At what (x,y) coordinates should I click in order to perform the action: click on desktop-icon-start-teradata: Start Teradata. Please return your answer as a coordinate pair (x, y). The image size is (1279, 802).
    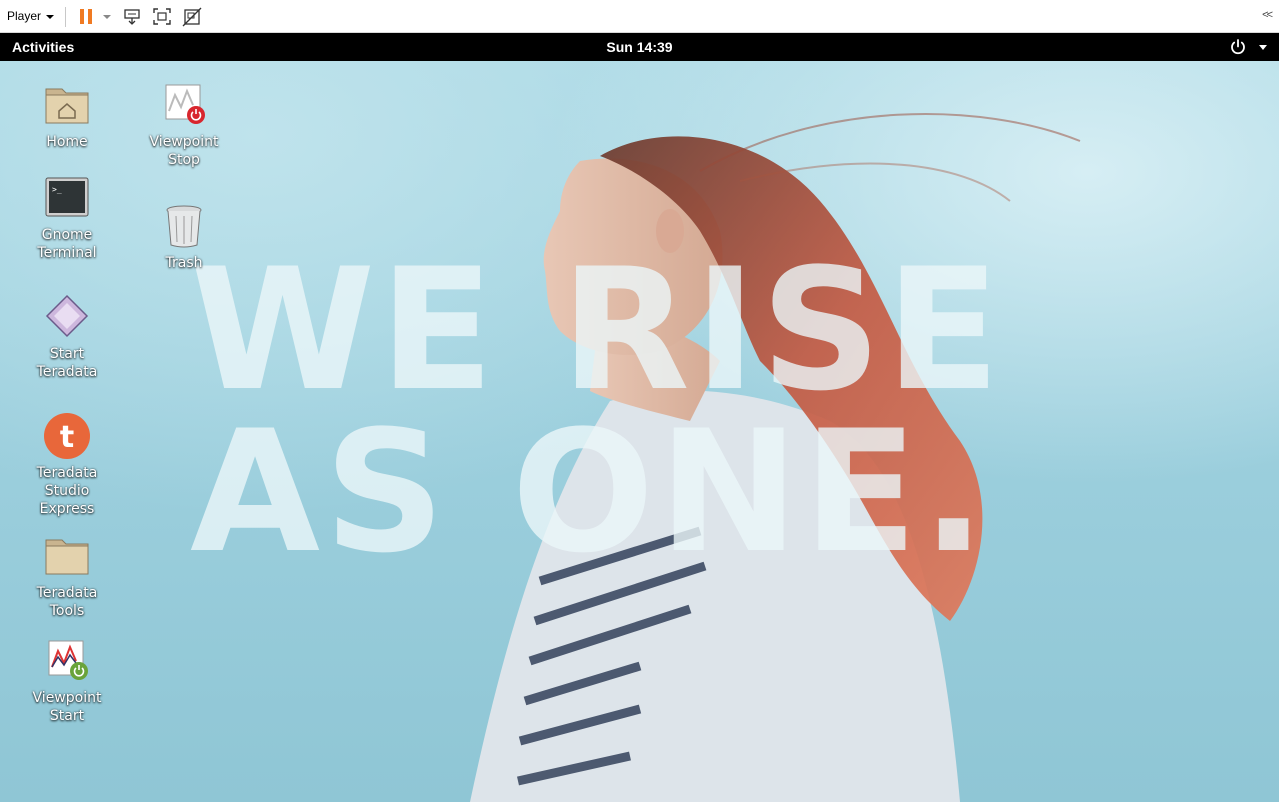
    Looking at the image, I should click on (67, 337).